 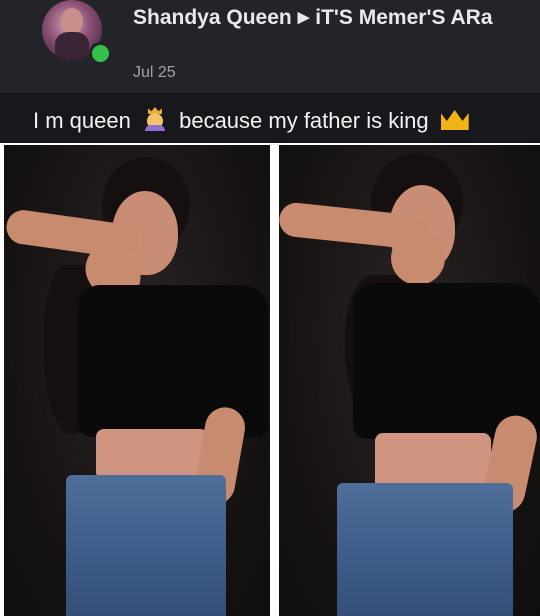 I want to click on arrow-right-icon: ▶, so click(x=303, y=17).